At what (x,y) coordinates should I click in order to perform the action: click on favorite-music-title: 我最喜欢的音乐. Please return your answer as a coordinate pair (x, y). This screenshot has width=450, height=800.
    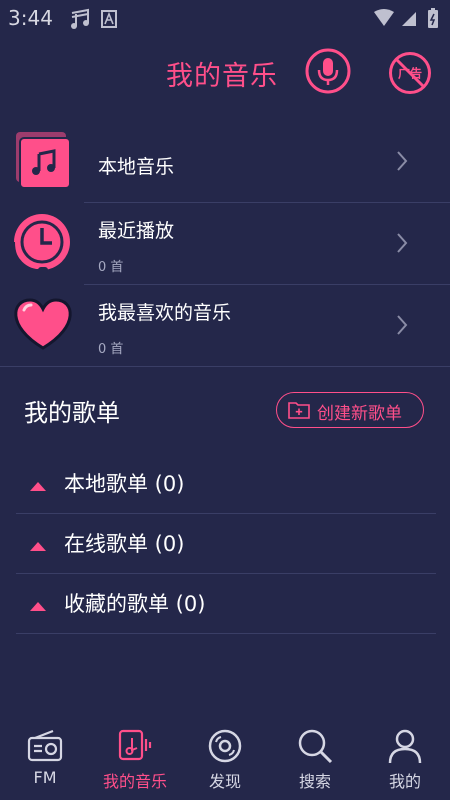
    Looking at the image, I should click on (165, 313).